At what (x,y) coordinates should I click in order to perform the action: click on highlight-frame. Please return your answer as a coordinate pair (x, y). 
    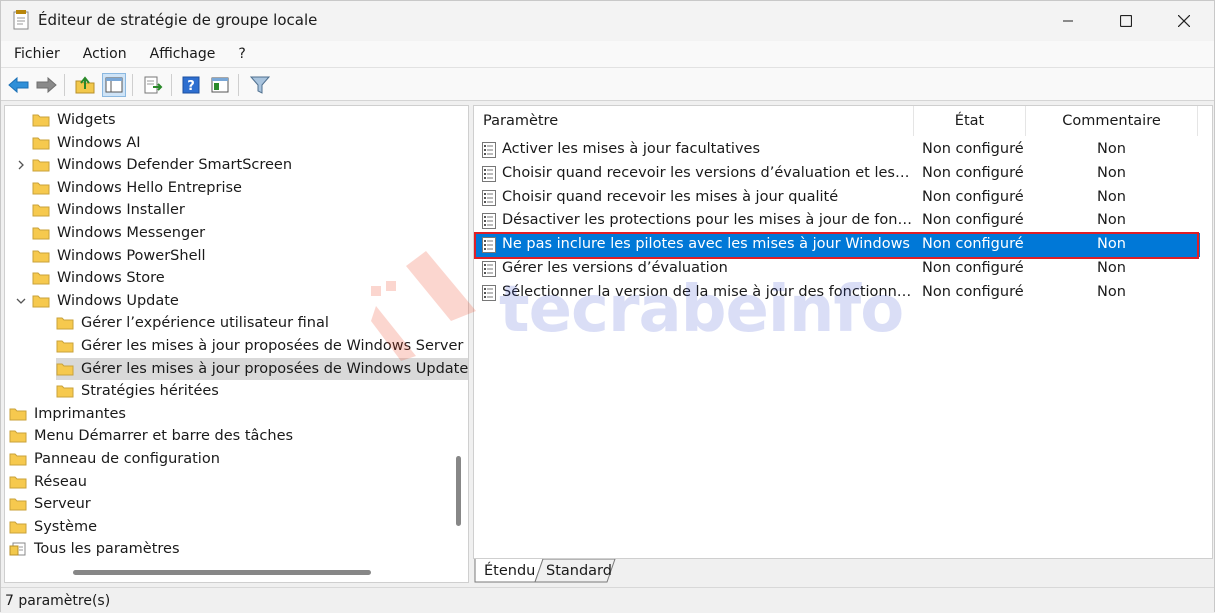
    Looking at the image, I should click on (836, 246).